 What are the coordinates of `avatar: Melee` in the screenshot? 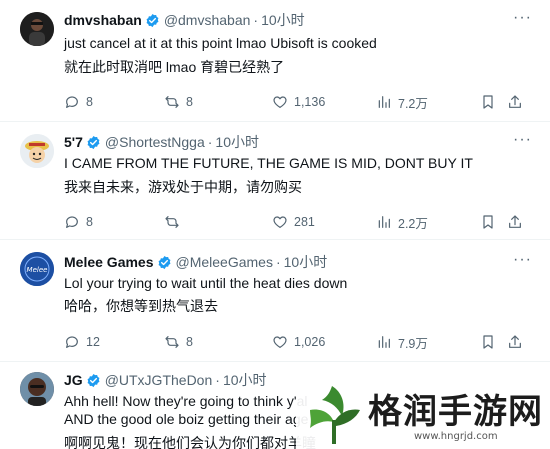 It's located at (37, 269).